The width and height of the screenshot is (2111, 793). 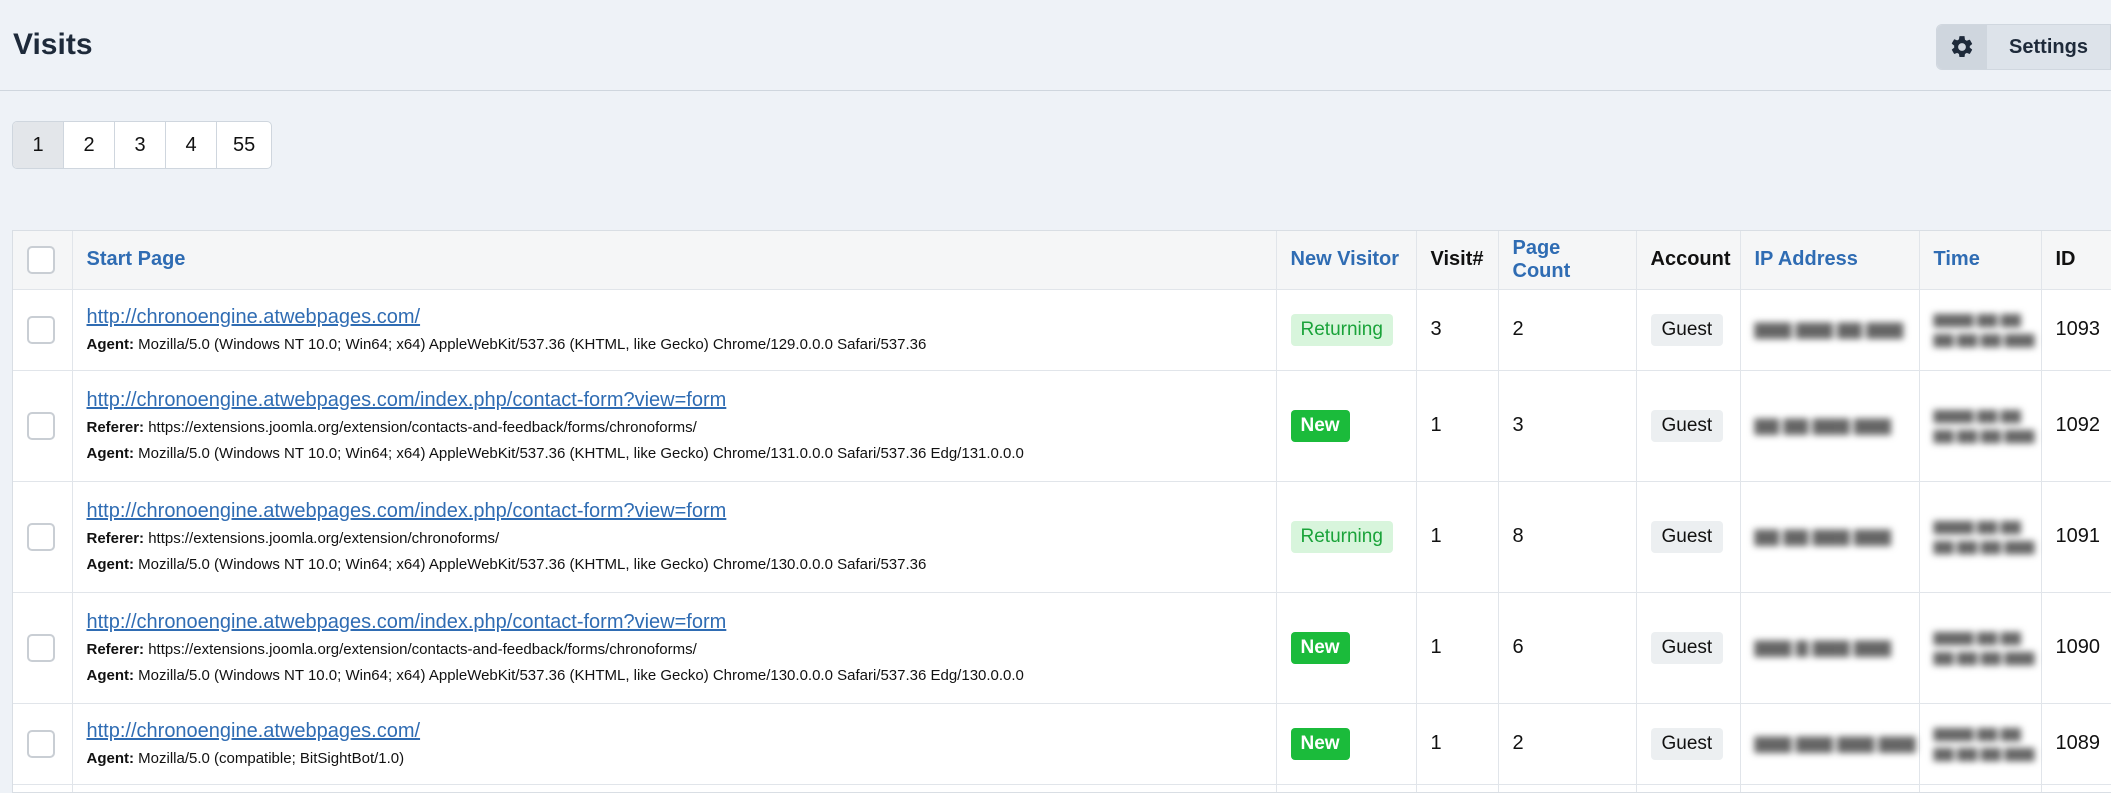 What do you see at coordinates (1055, 45) in the screenshot?
I see `page-header: Visits Settings` at bounding box center [1055, 45].